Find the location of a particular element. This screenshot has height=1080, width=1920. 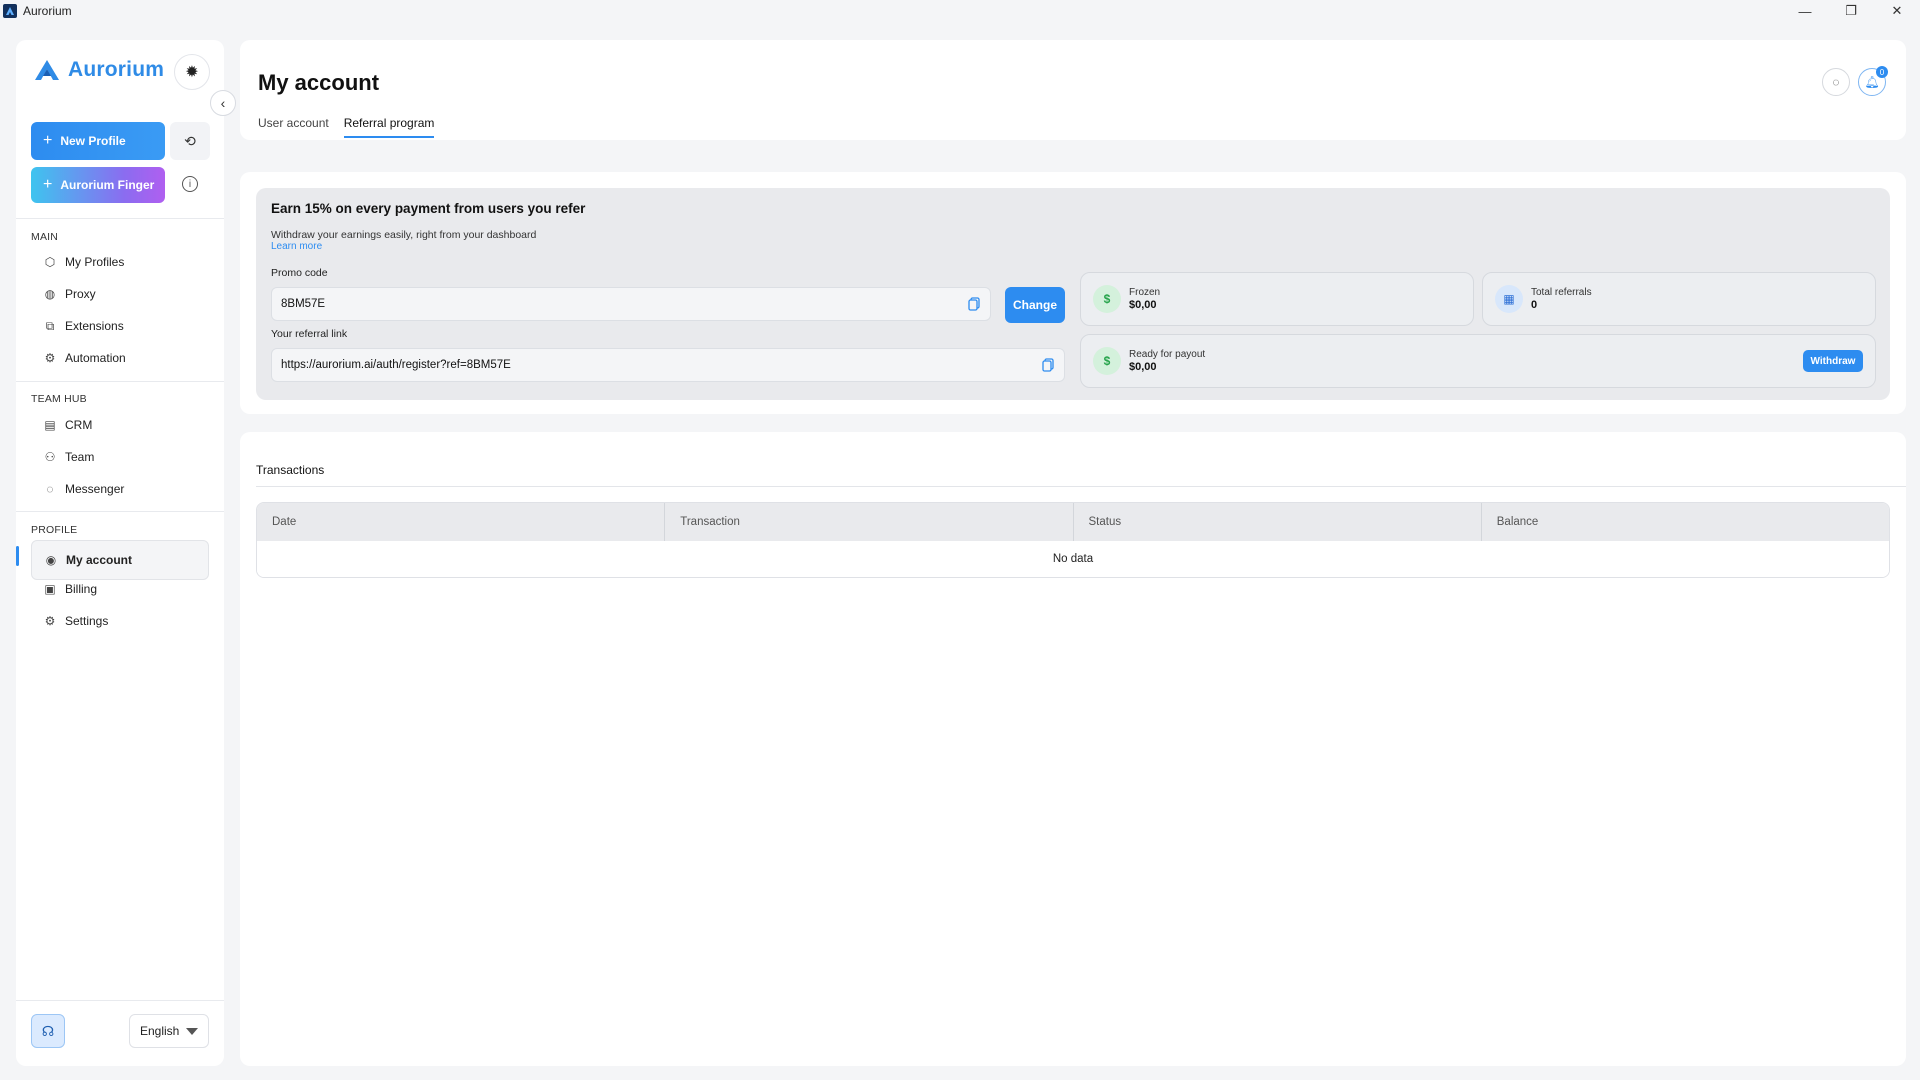

sidebar-item-label: My account is located at coordinates (99, 560).